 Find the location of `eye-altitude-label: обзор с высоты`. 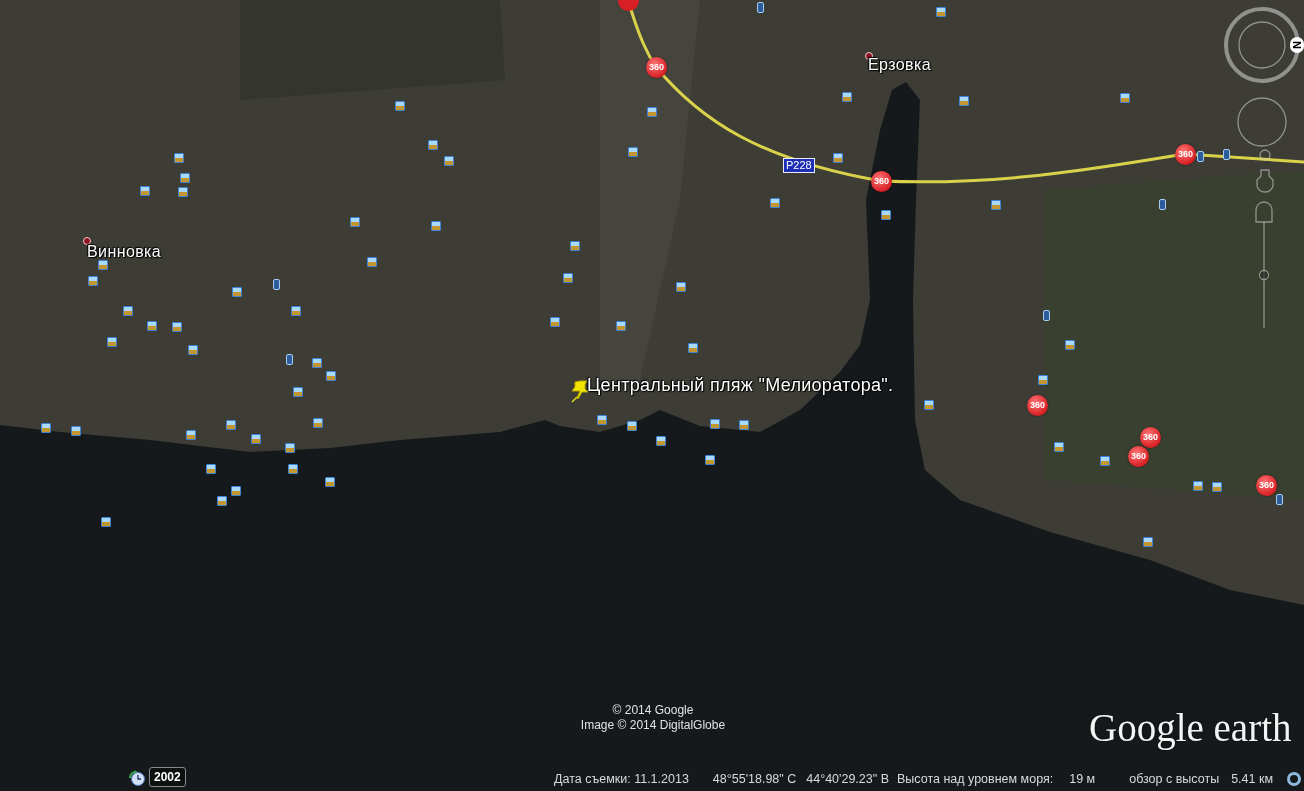

eye-altitude-label: обзор с высоты is located at coordinates (1174, 779).